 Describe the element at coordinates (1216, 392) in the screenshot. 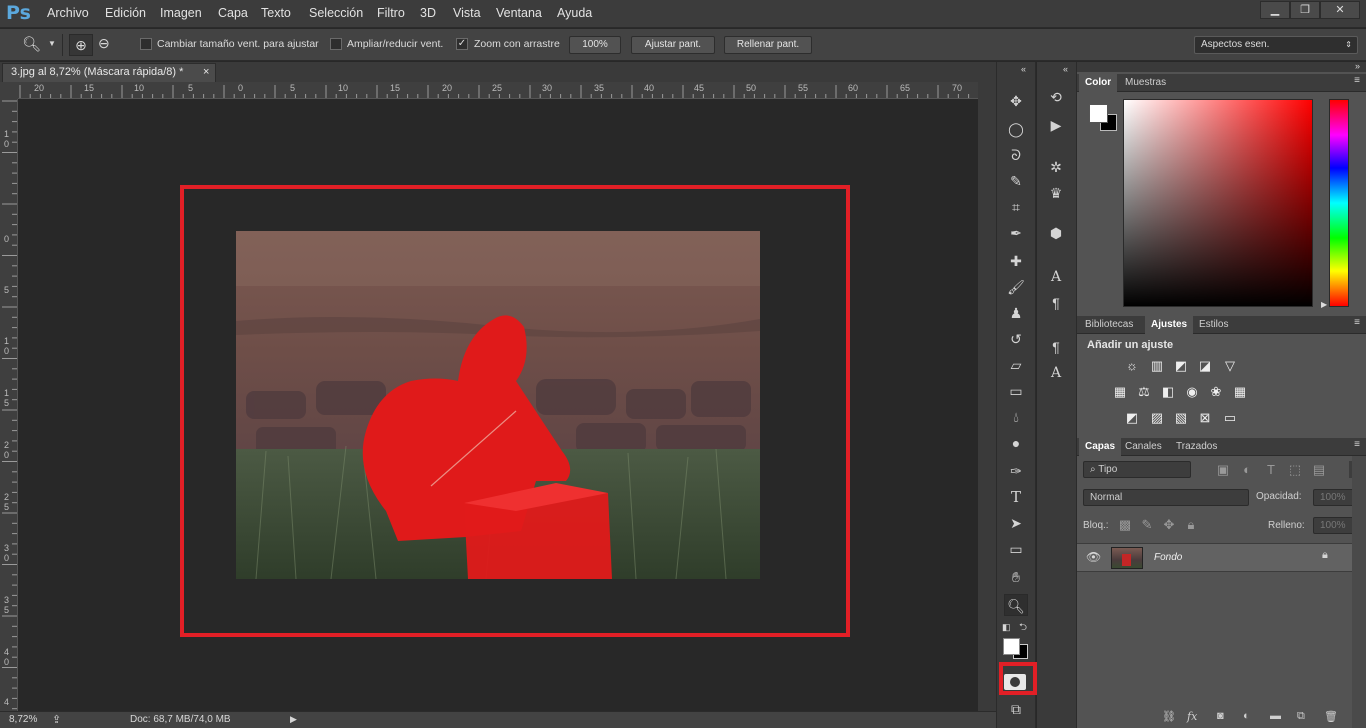

I see `channel-mixer-icon: ❀` at that location.